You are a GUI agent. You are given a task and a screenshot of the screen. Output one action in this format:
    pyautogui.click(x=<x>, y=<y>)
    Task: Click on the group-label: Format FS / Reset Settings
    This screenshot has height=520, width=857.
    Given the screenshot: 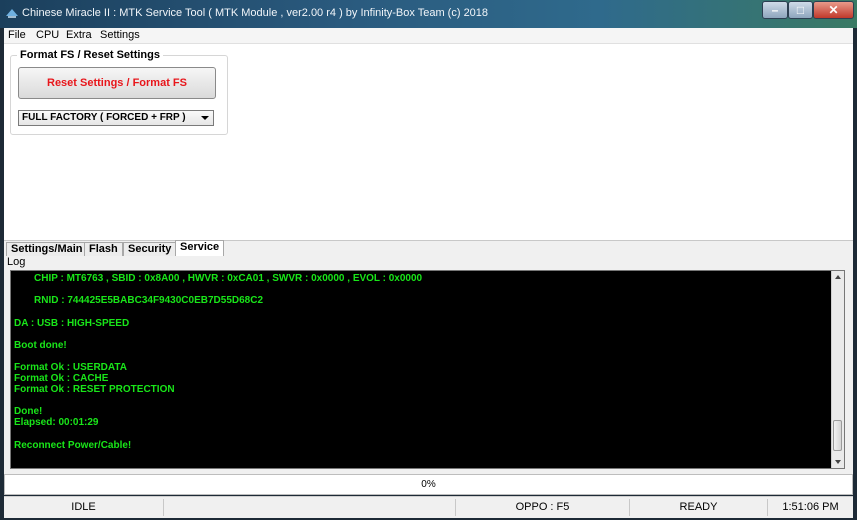 What is the action you would take?
    pyautogui.click(x=90, y=55)
    